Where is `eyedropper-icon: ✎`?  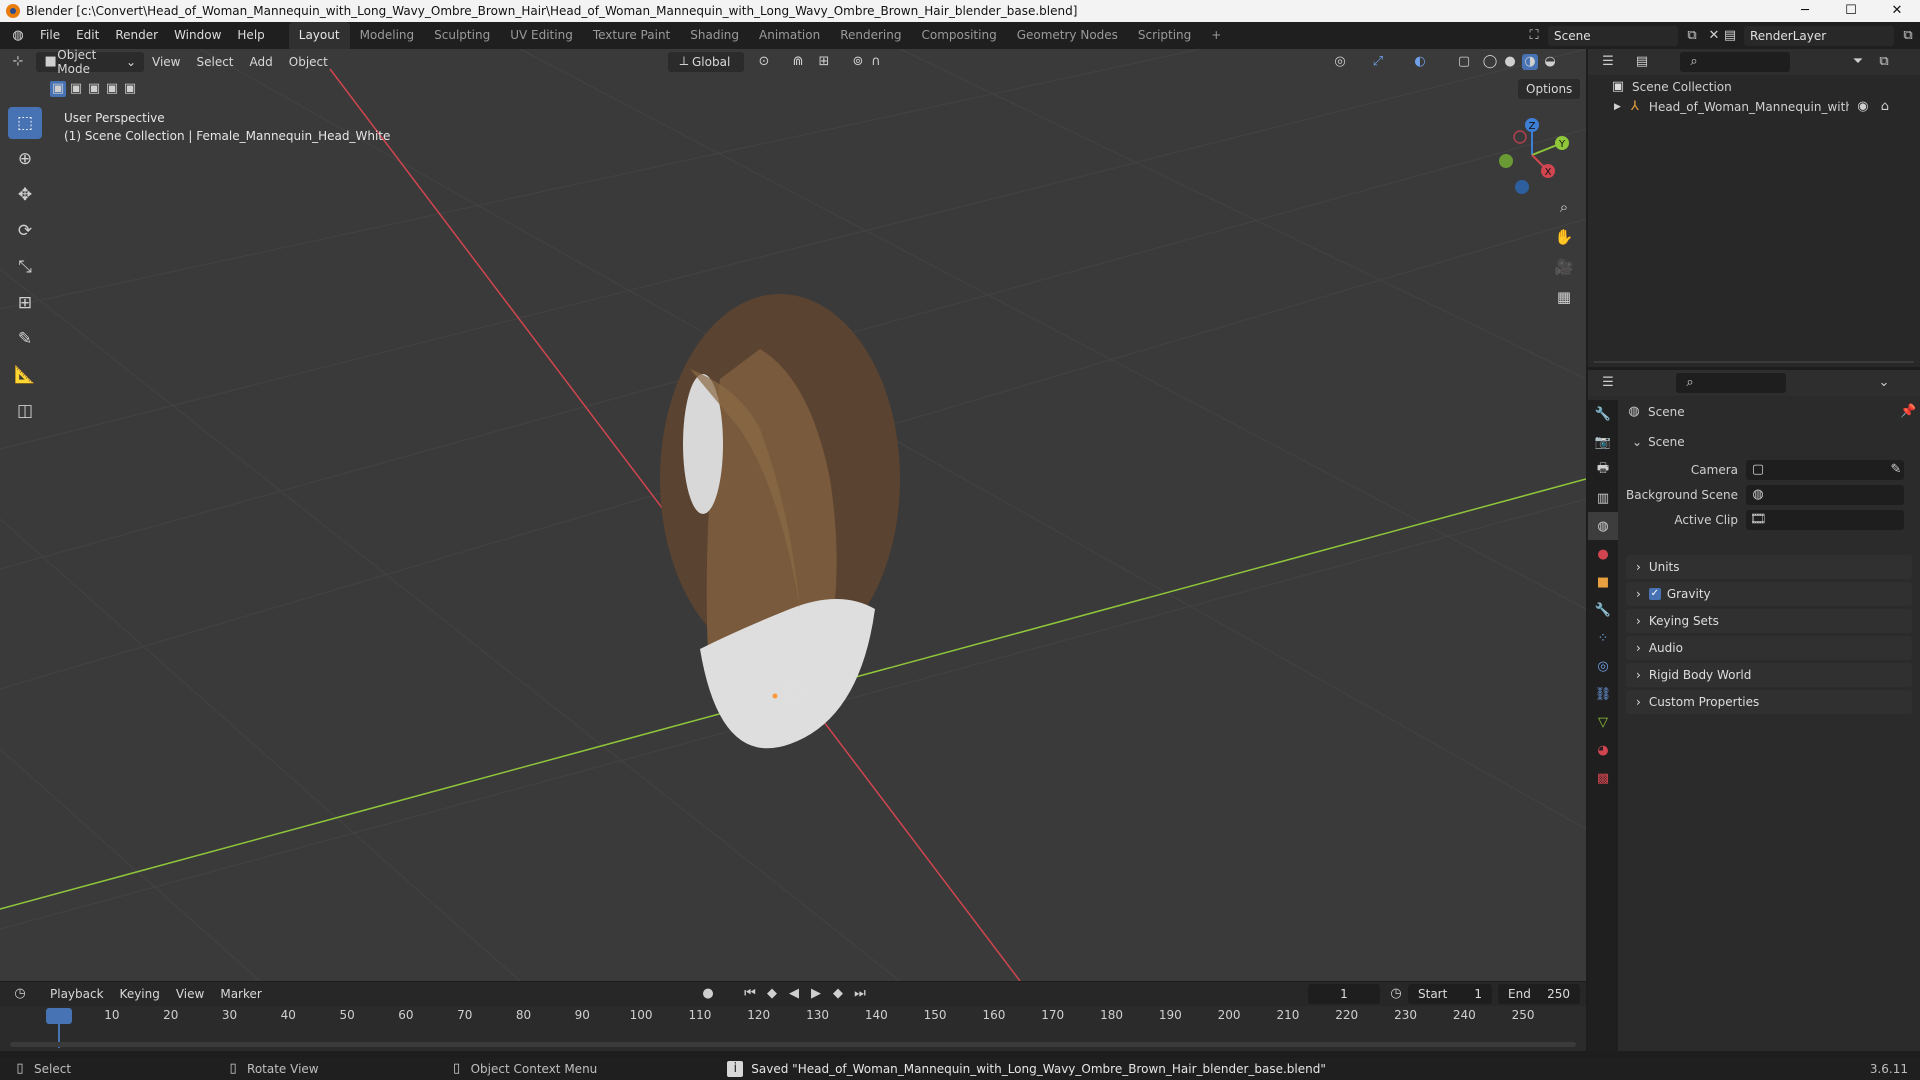
eyedropper-icon: ✎ is located at coordinates (1896, 470).